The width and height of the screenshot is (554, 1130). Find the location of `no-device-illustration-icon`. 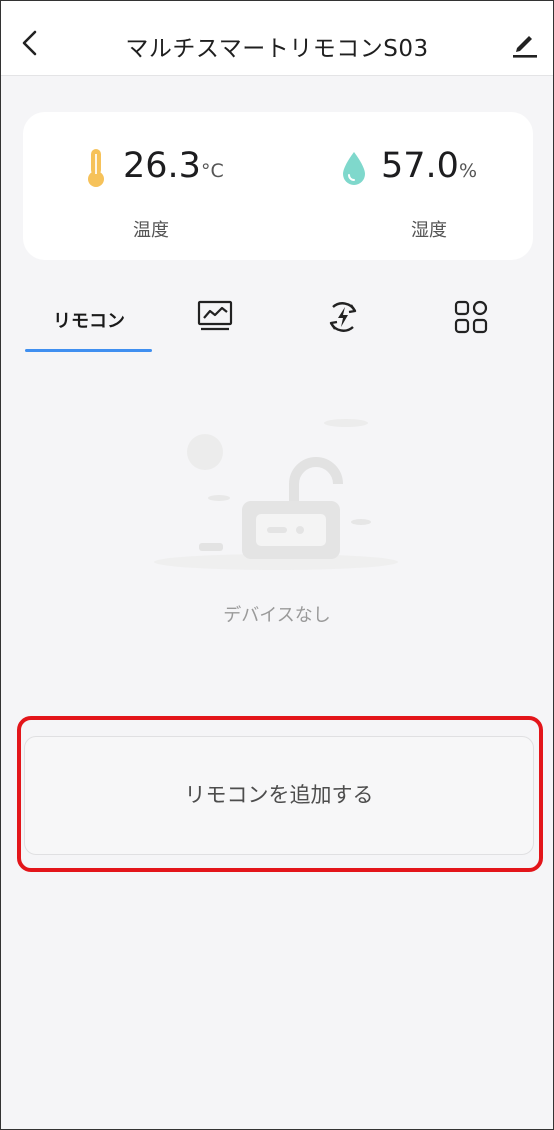

no-device-illustration-icon is located at coordinates (276, 494).